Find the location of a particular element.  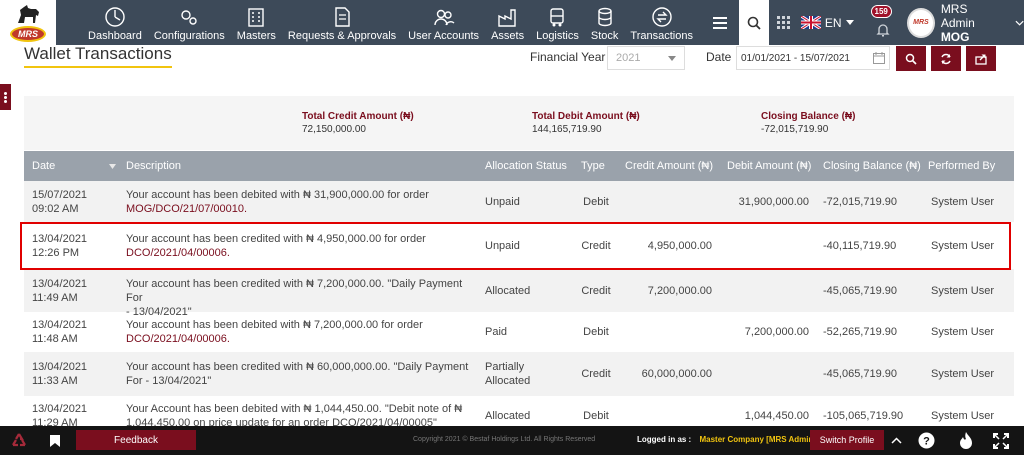

column-header-description: Description is located at coordinates (153, 166).